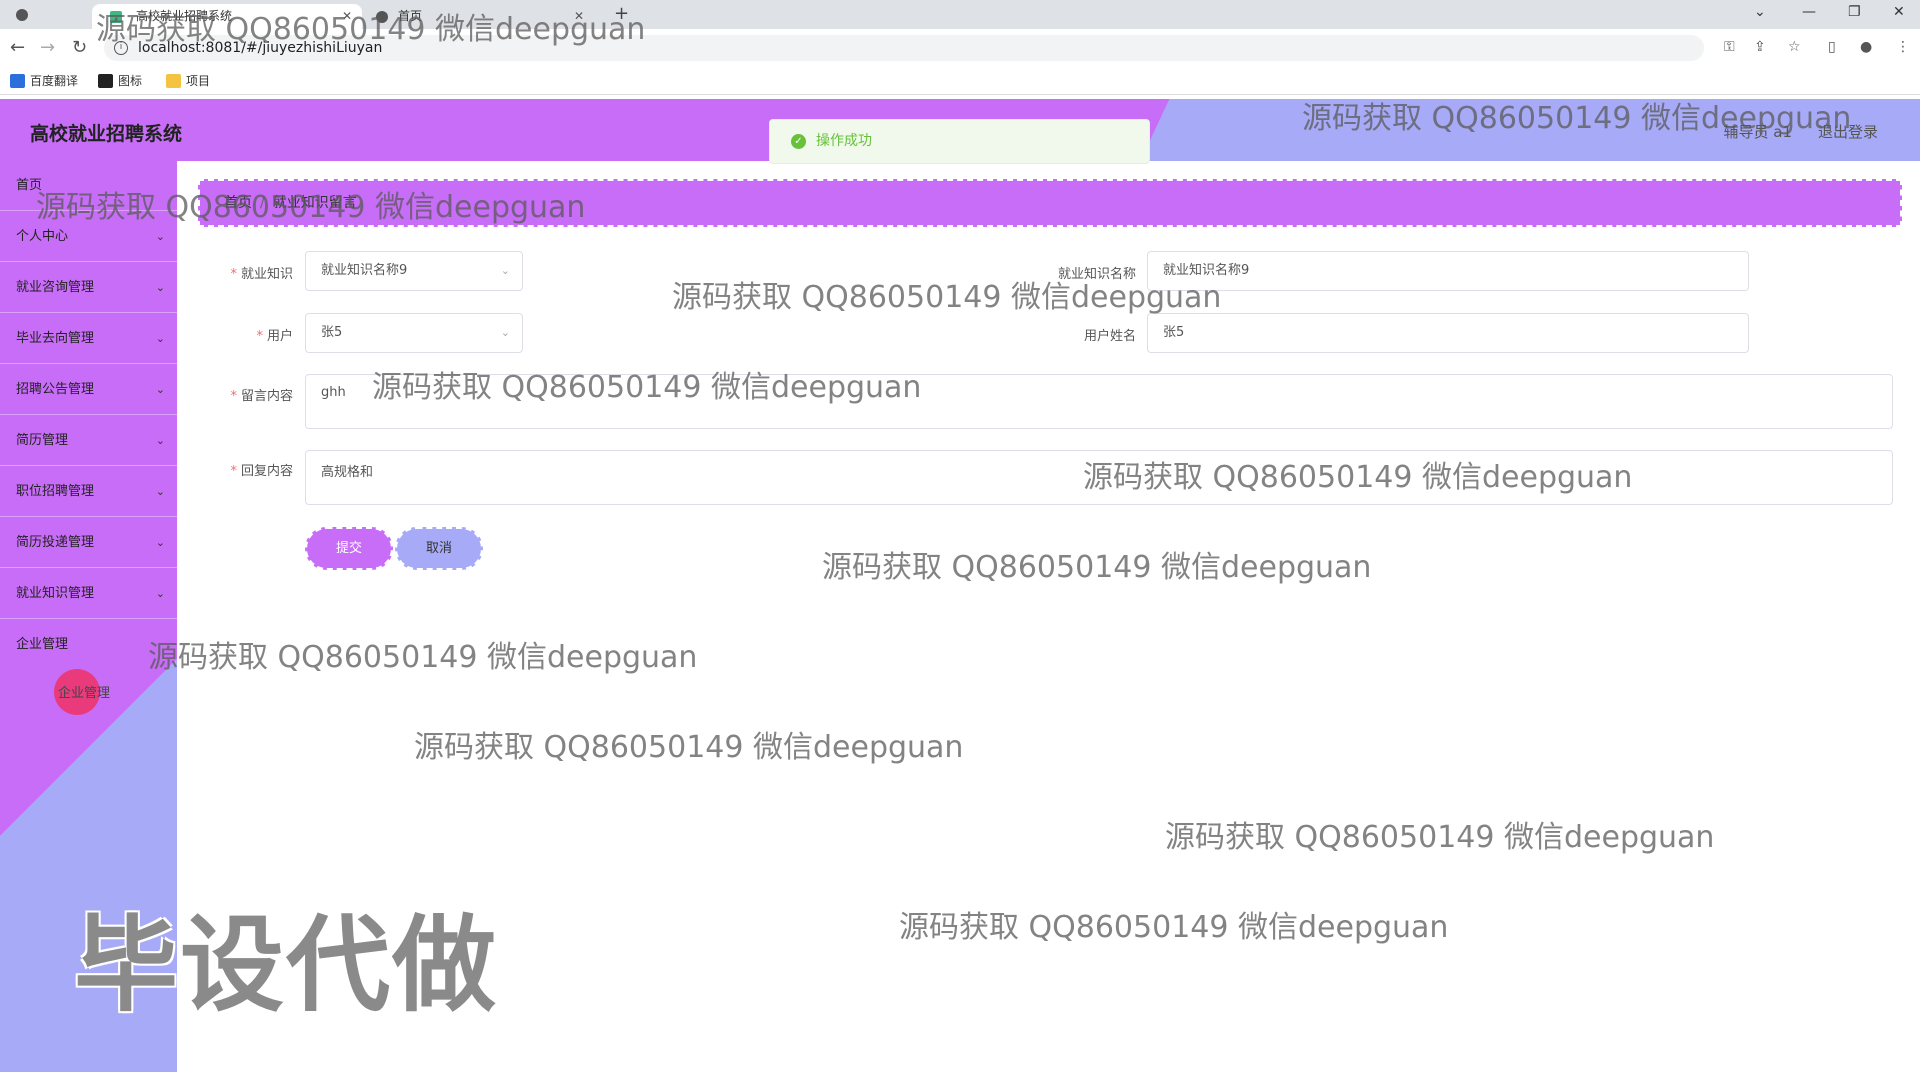 This screenshot has height=1072, width=1920. I want to click on browser-tab-blank, so click(67, 16).